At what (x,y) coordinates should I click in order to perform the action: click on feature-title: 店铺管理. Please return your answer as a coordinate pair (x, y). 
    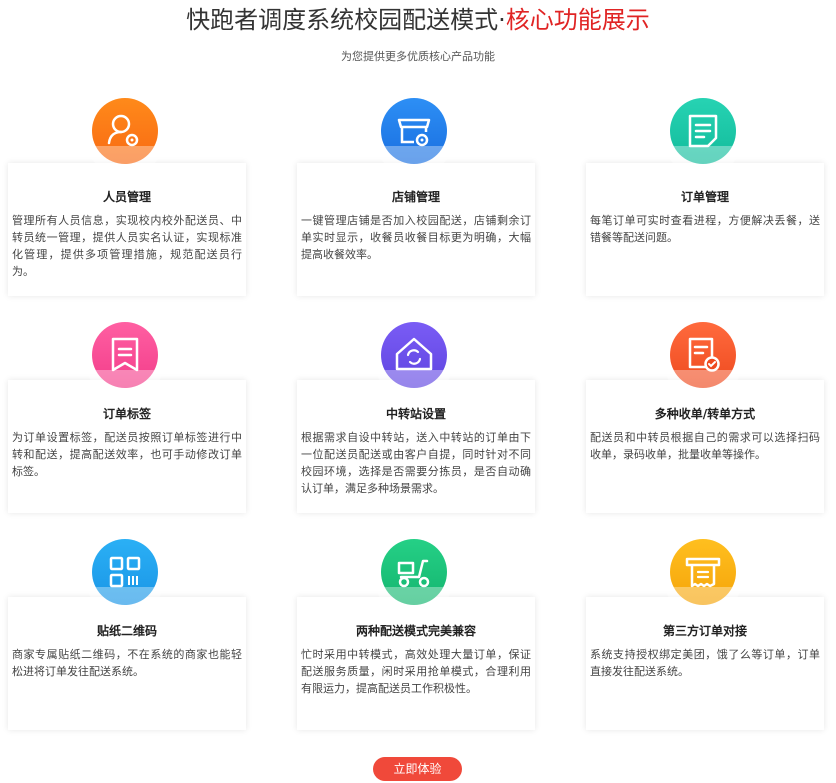
    Looking at the image, I should click on (415, 197).